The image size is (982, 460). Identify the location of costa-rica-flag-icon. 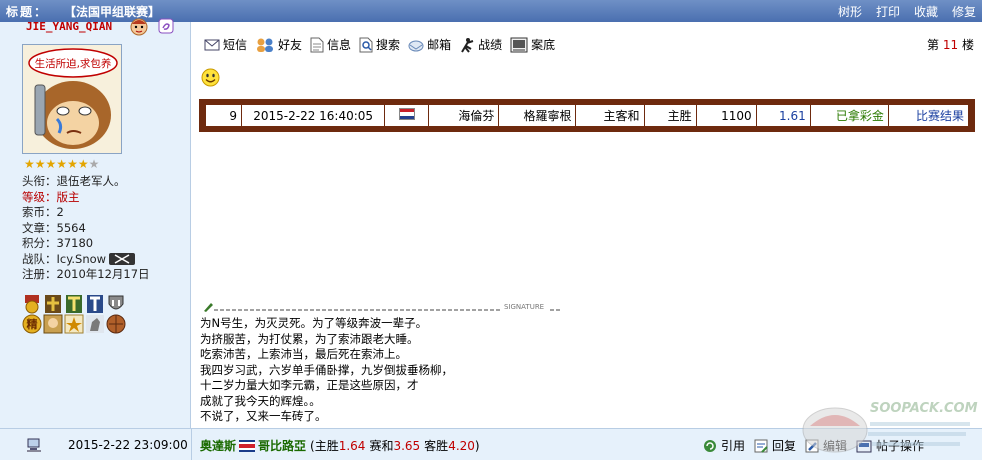
(247, 445).